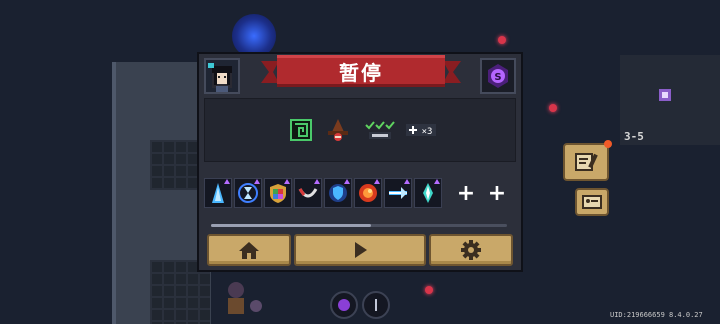 This screenshot has height=324, width=720. Describe the element at coordinates (361, 72) in the screenshot. I see `pause-title: 暂停` at that location.